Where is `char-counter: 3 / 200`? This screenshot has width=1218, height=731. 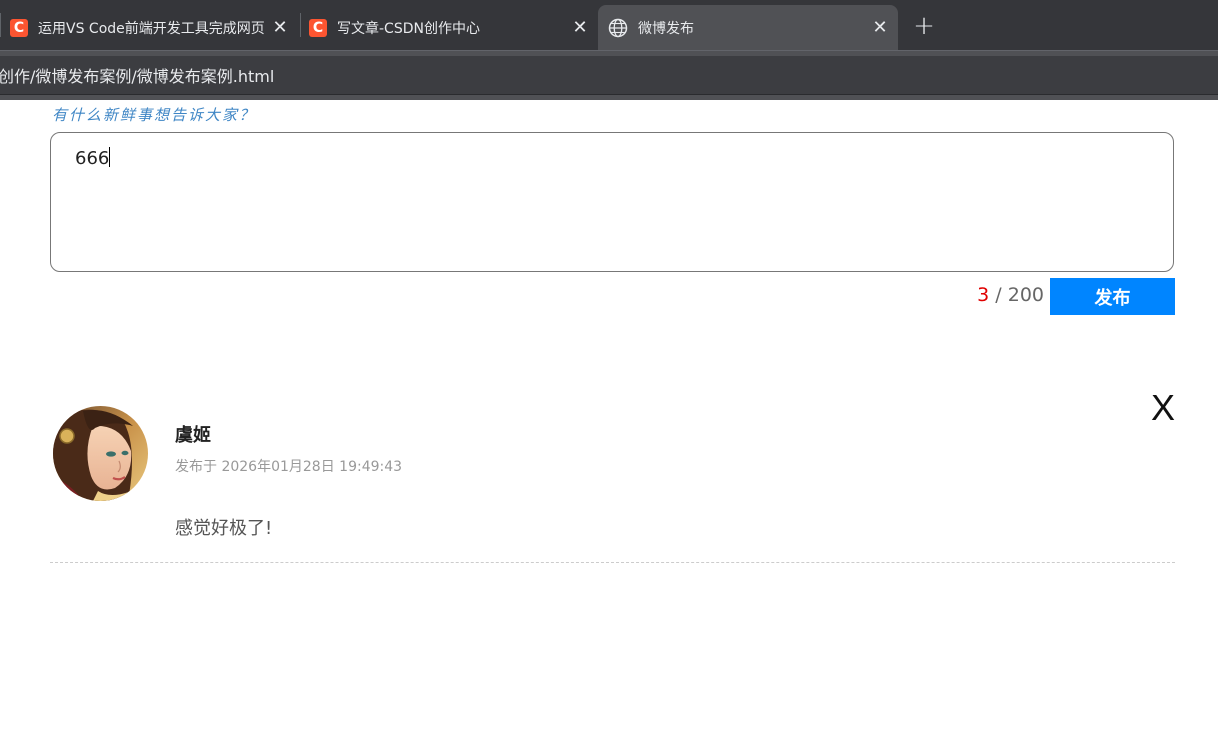 char-counter: 3 / 200 is located at coordinates (1010, 295).